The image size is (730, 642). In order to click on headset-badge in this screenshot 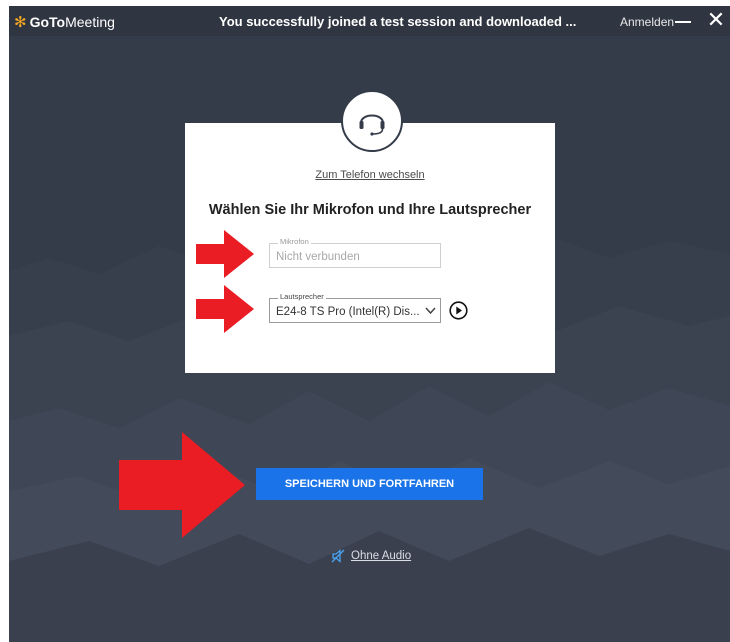, I will do `click(372, 121)`.